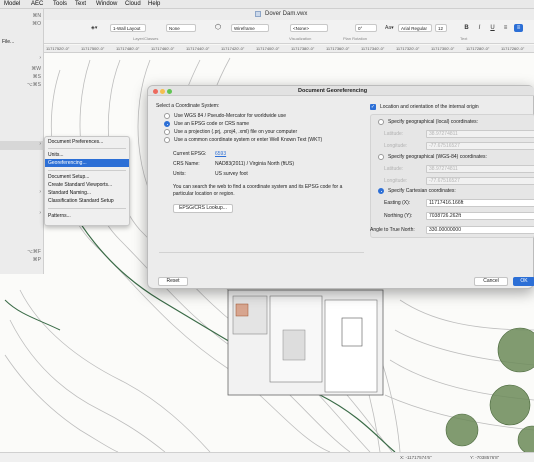 The width and height of the screenshot is (534, 462). What do you see at coordinates (34, 252) in the screenshot?
I see `shortcut-label: ⌥⌘F` at bounding box center [34, 252].